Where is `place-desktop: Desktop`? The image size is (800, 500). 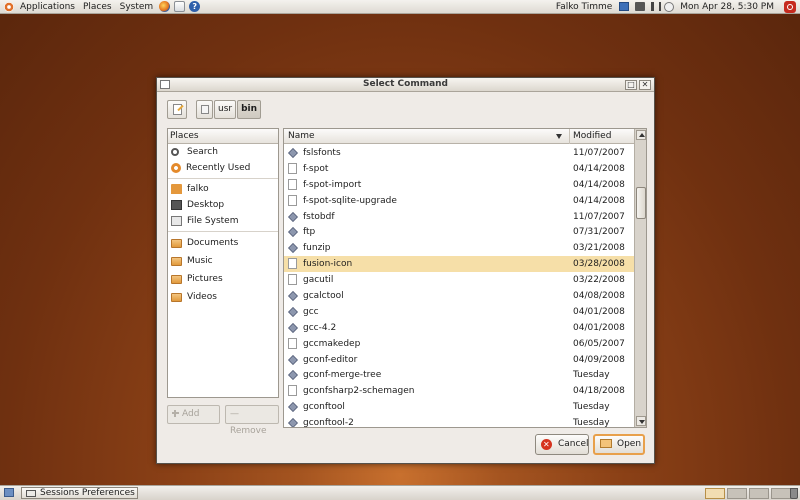 place-desktop: Desktop is located at coordinates (223, 205).